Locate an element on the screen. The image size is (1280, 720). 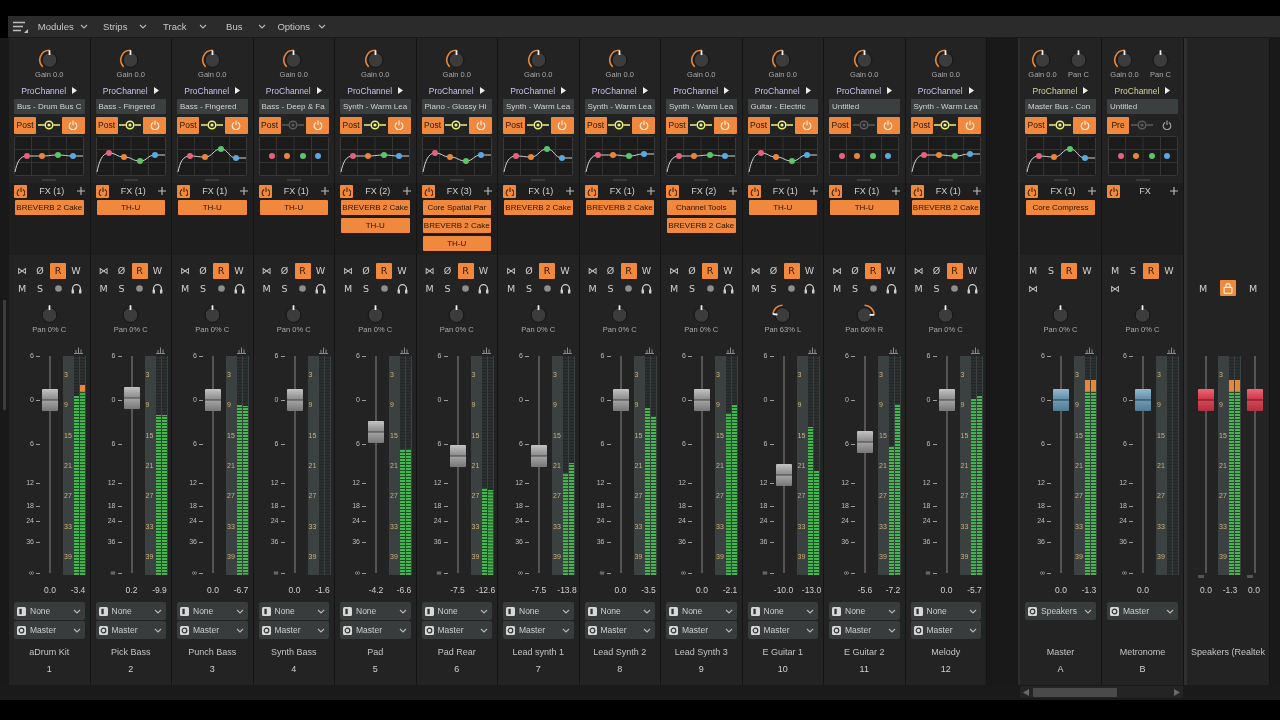
left-arrow-icon is located at coordinates (1026, 692).